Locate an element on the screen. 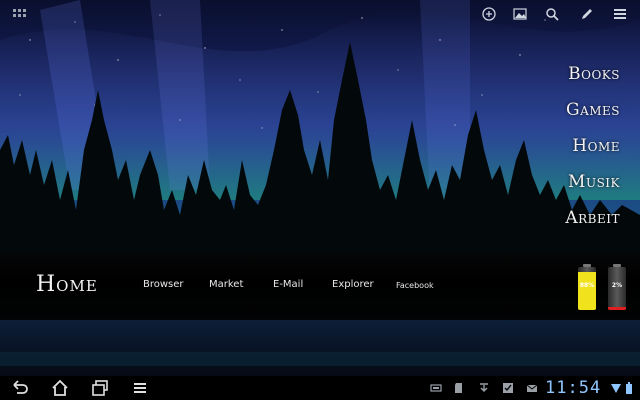 The image size is (640, 400). clock: 11:54 is located at coordinates (573, 388).